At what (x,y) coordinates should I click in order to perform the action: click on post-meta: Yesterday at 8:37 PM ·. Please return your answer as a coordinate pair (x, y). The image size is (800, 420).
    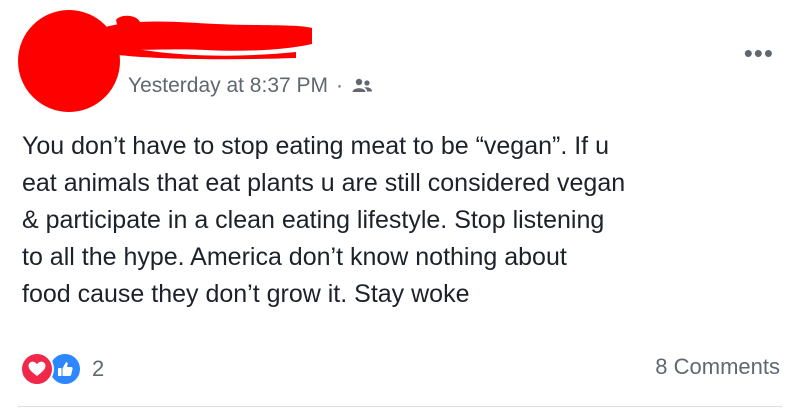
    Looking at the image, I should click on (250, 86).